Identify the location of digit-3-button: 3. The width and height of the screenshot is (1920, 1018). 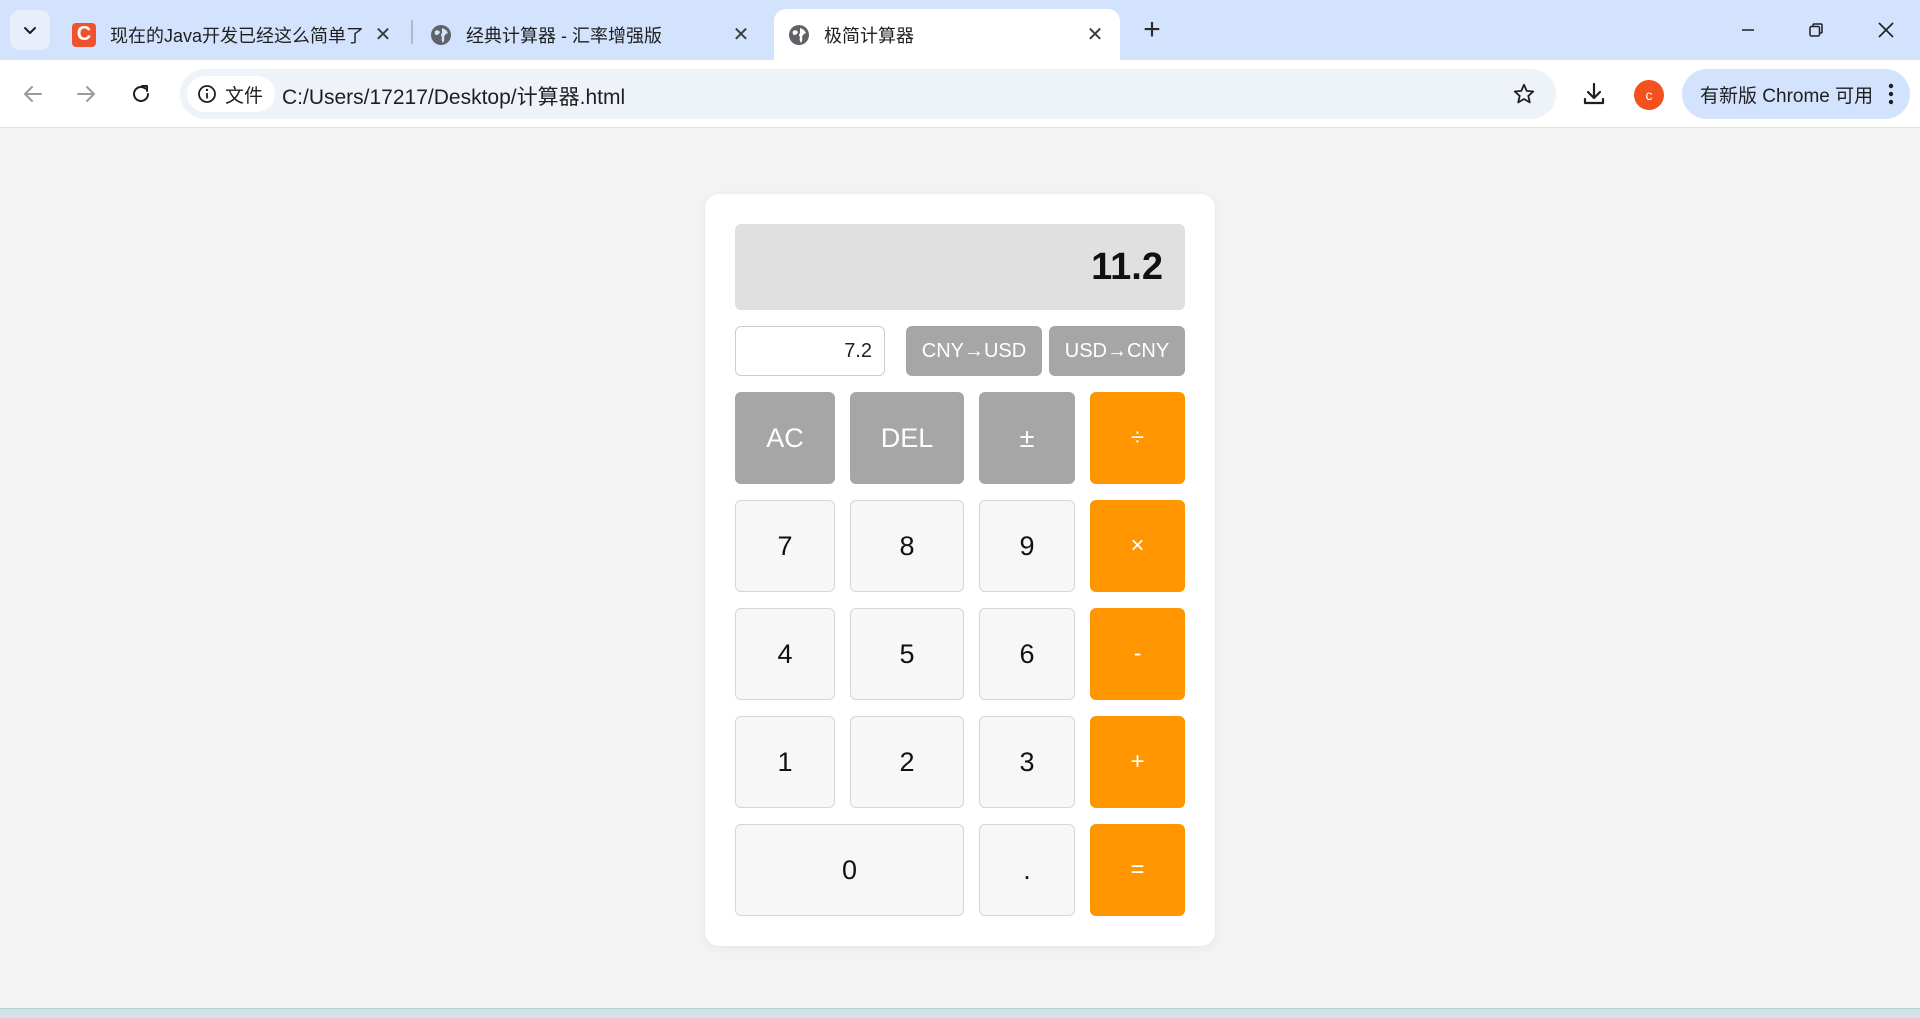
(1027, 762).